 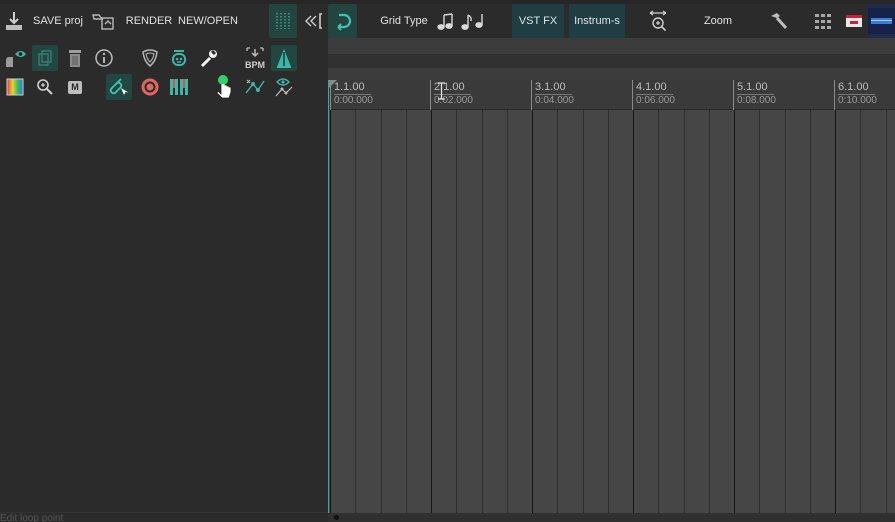 I want to click on ruler-bar-label: 6.1.00, so click(x=856, y=88).